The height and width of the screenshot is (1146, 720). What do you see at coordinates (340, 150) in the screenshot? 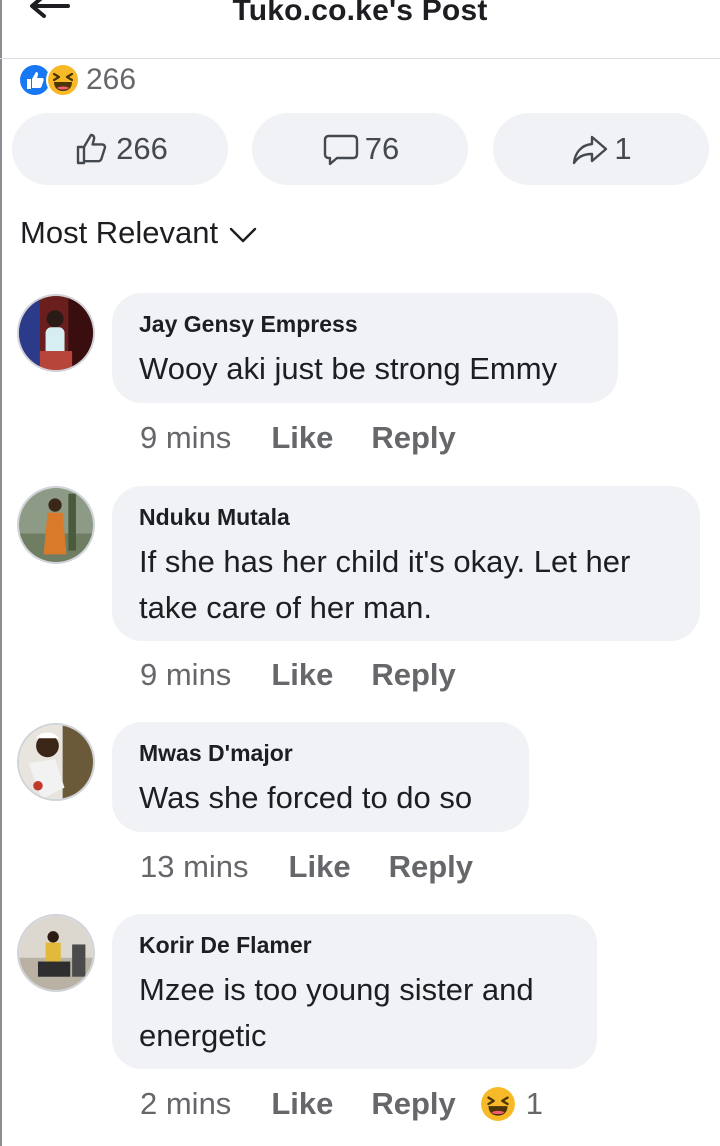
I see `comment-bubble-icon` at bounding box center [340, 150].